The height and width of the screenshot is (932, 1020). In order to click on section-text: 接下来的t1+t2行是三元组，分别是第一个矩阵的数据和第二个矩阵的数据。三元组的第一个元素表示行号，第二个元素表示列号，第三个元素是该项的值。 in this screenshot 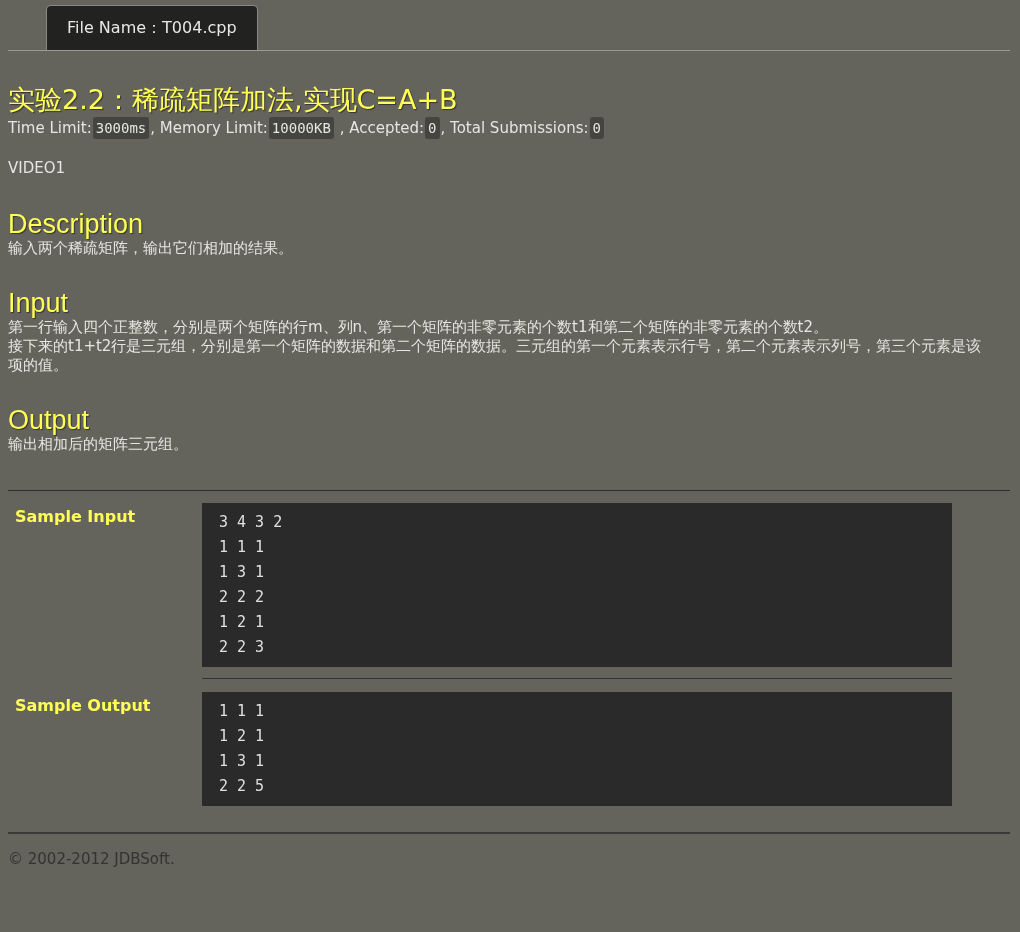, I will do `click(495, 356)`.